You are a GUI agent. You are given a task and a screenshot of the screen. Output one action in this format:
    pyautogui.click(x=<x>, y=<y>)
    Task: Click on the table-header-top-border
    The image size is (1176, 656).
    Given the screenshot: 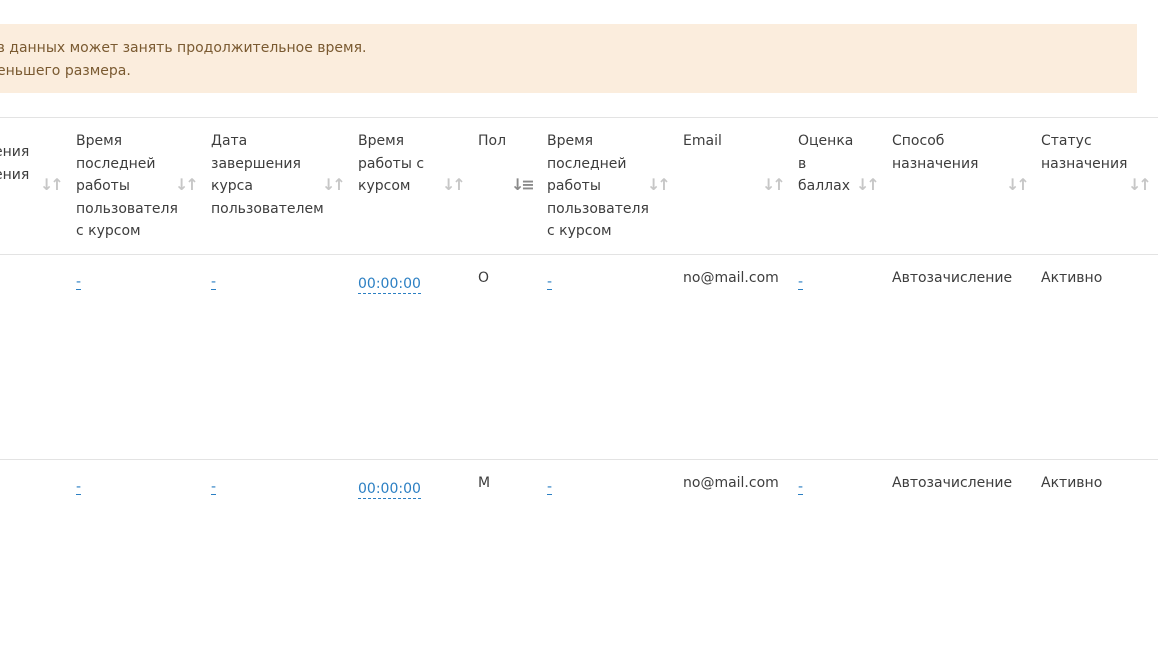 What is the action you would take?
    pyautogui.click(x=579, y=117)
    